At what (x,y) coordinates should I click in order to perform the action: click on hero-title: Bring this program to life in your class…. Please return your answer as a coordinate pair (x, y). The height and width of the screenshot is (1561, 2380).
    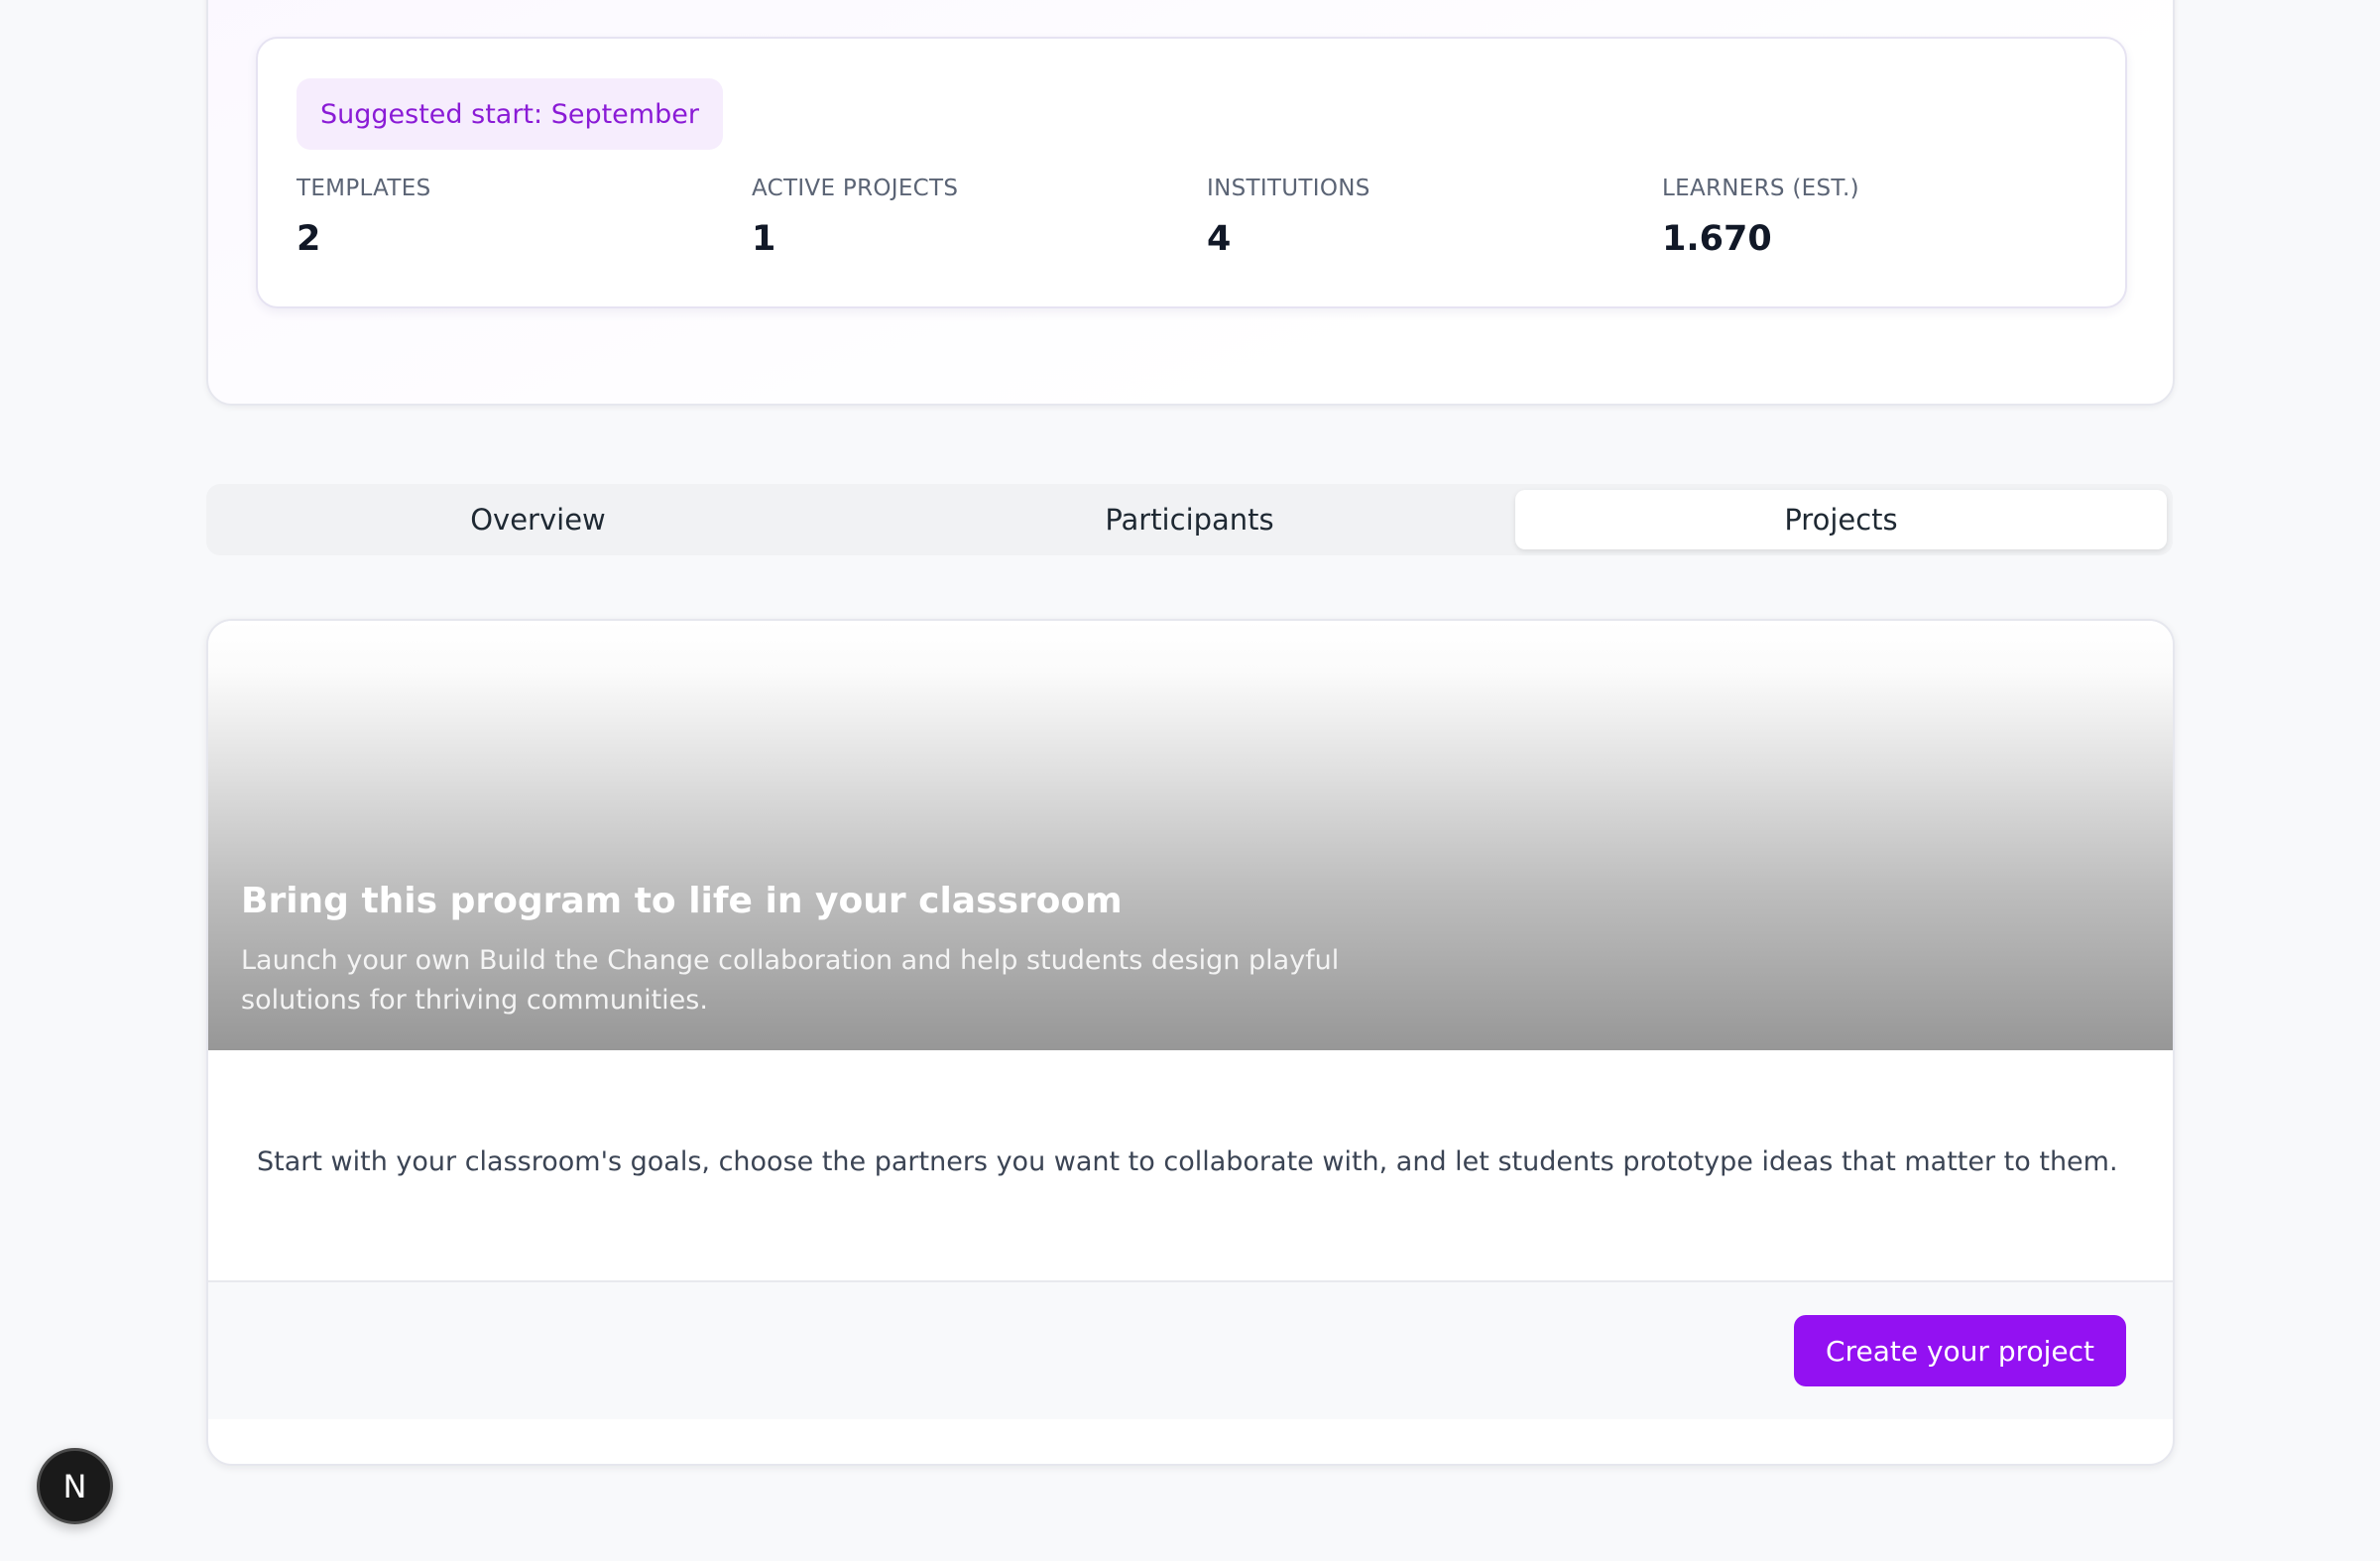
    Looking at the image, I should click on (682, 901).